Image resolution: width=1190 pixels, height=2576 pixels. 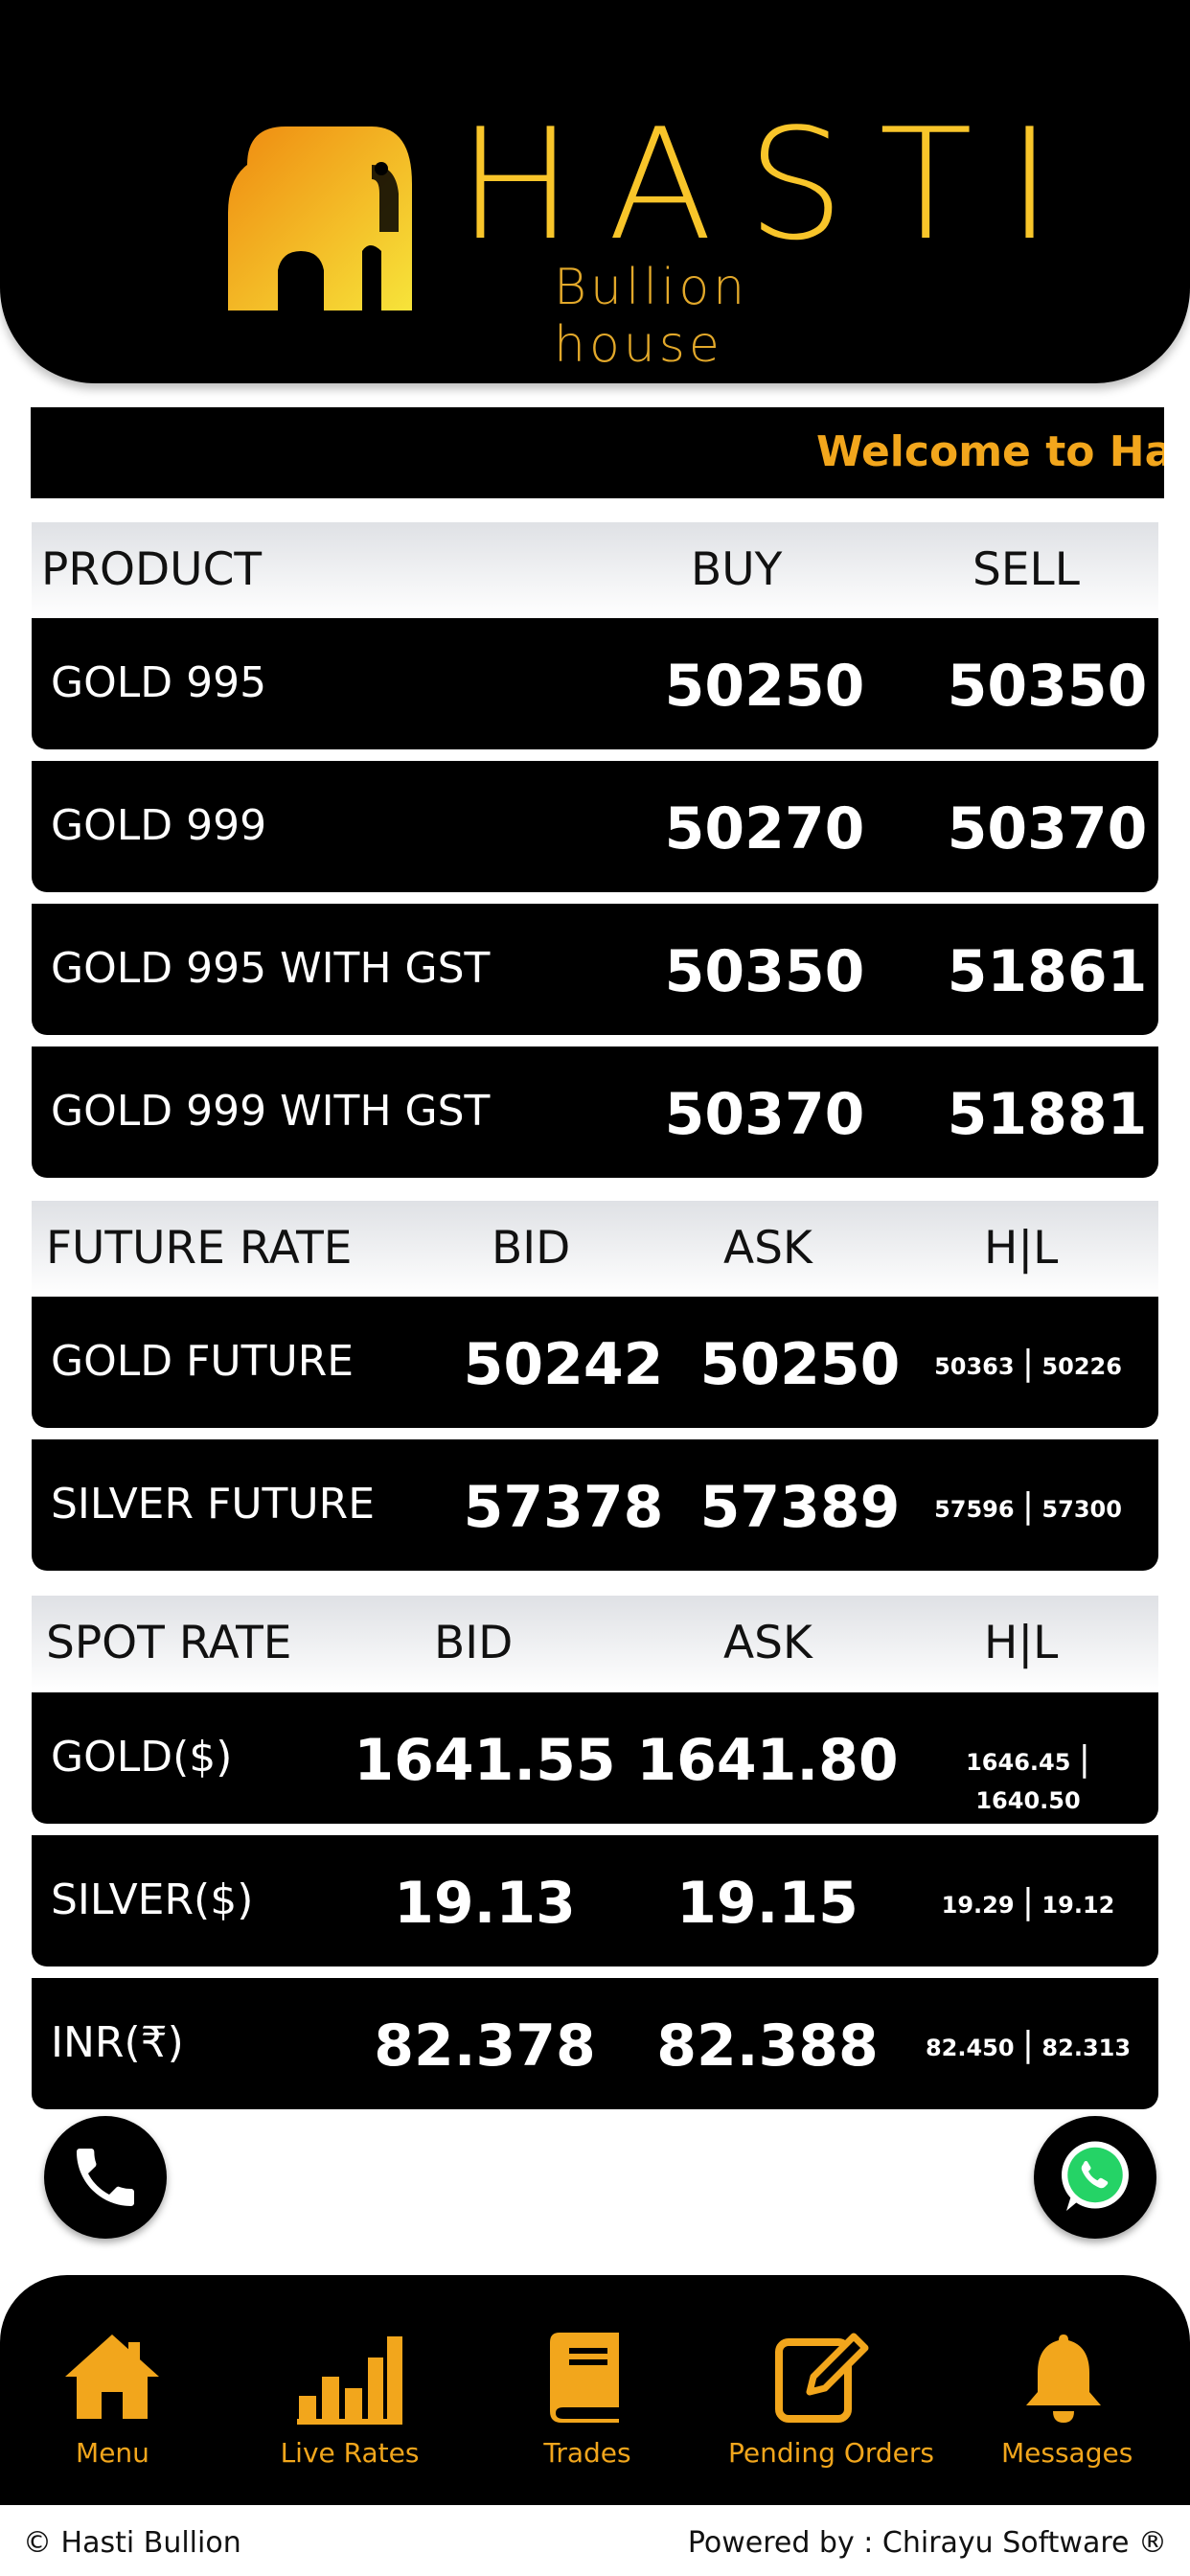 I want to click on sell-price: 50370, so click(x=1047, y=828).